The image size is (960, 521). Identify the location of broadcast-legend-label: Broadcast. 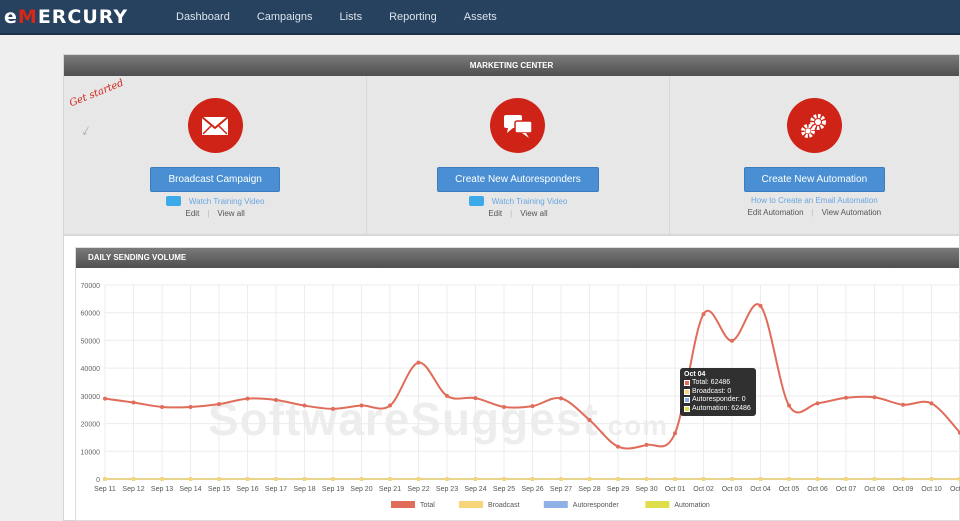
(504, 505).